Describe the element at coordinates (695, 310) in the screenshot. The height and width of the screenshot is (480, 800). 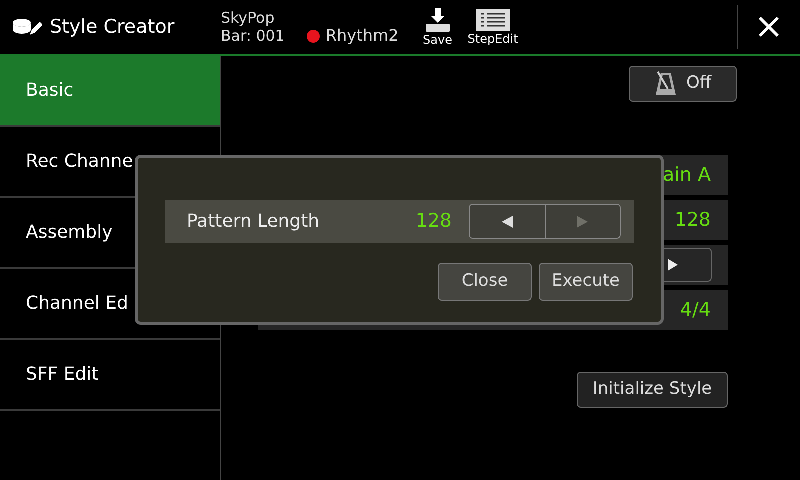
I see `setting-value: 4/4` at that location.